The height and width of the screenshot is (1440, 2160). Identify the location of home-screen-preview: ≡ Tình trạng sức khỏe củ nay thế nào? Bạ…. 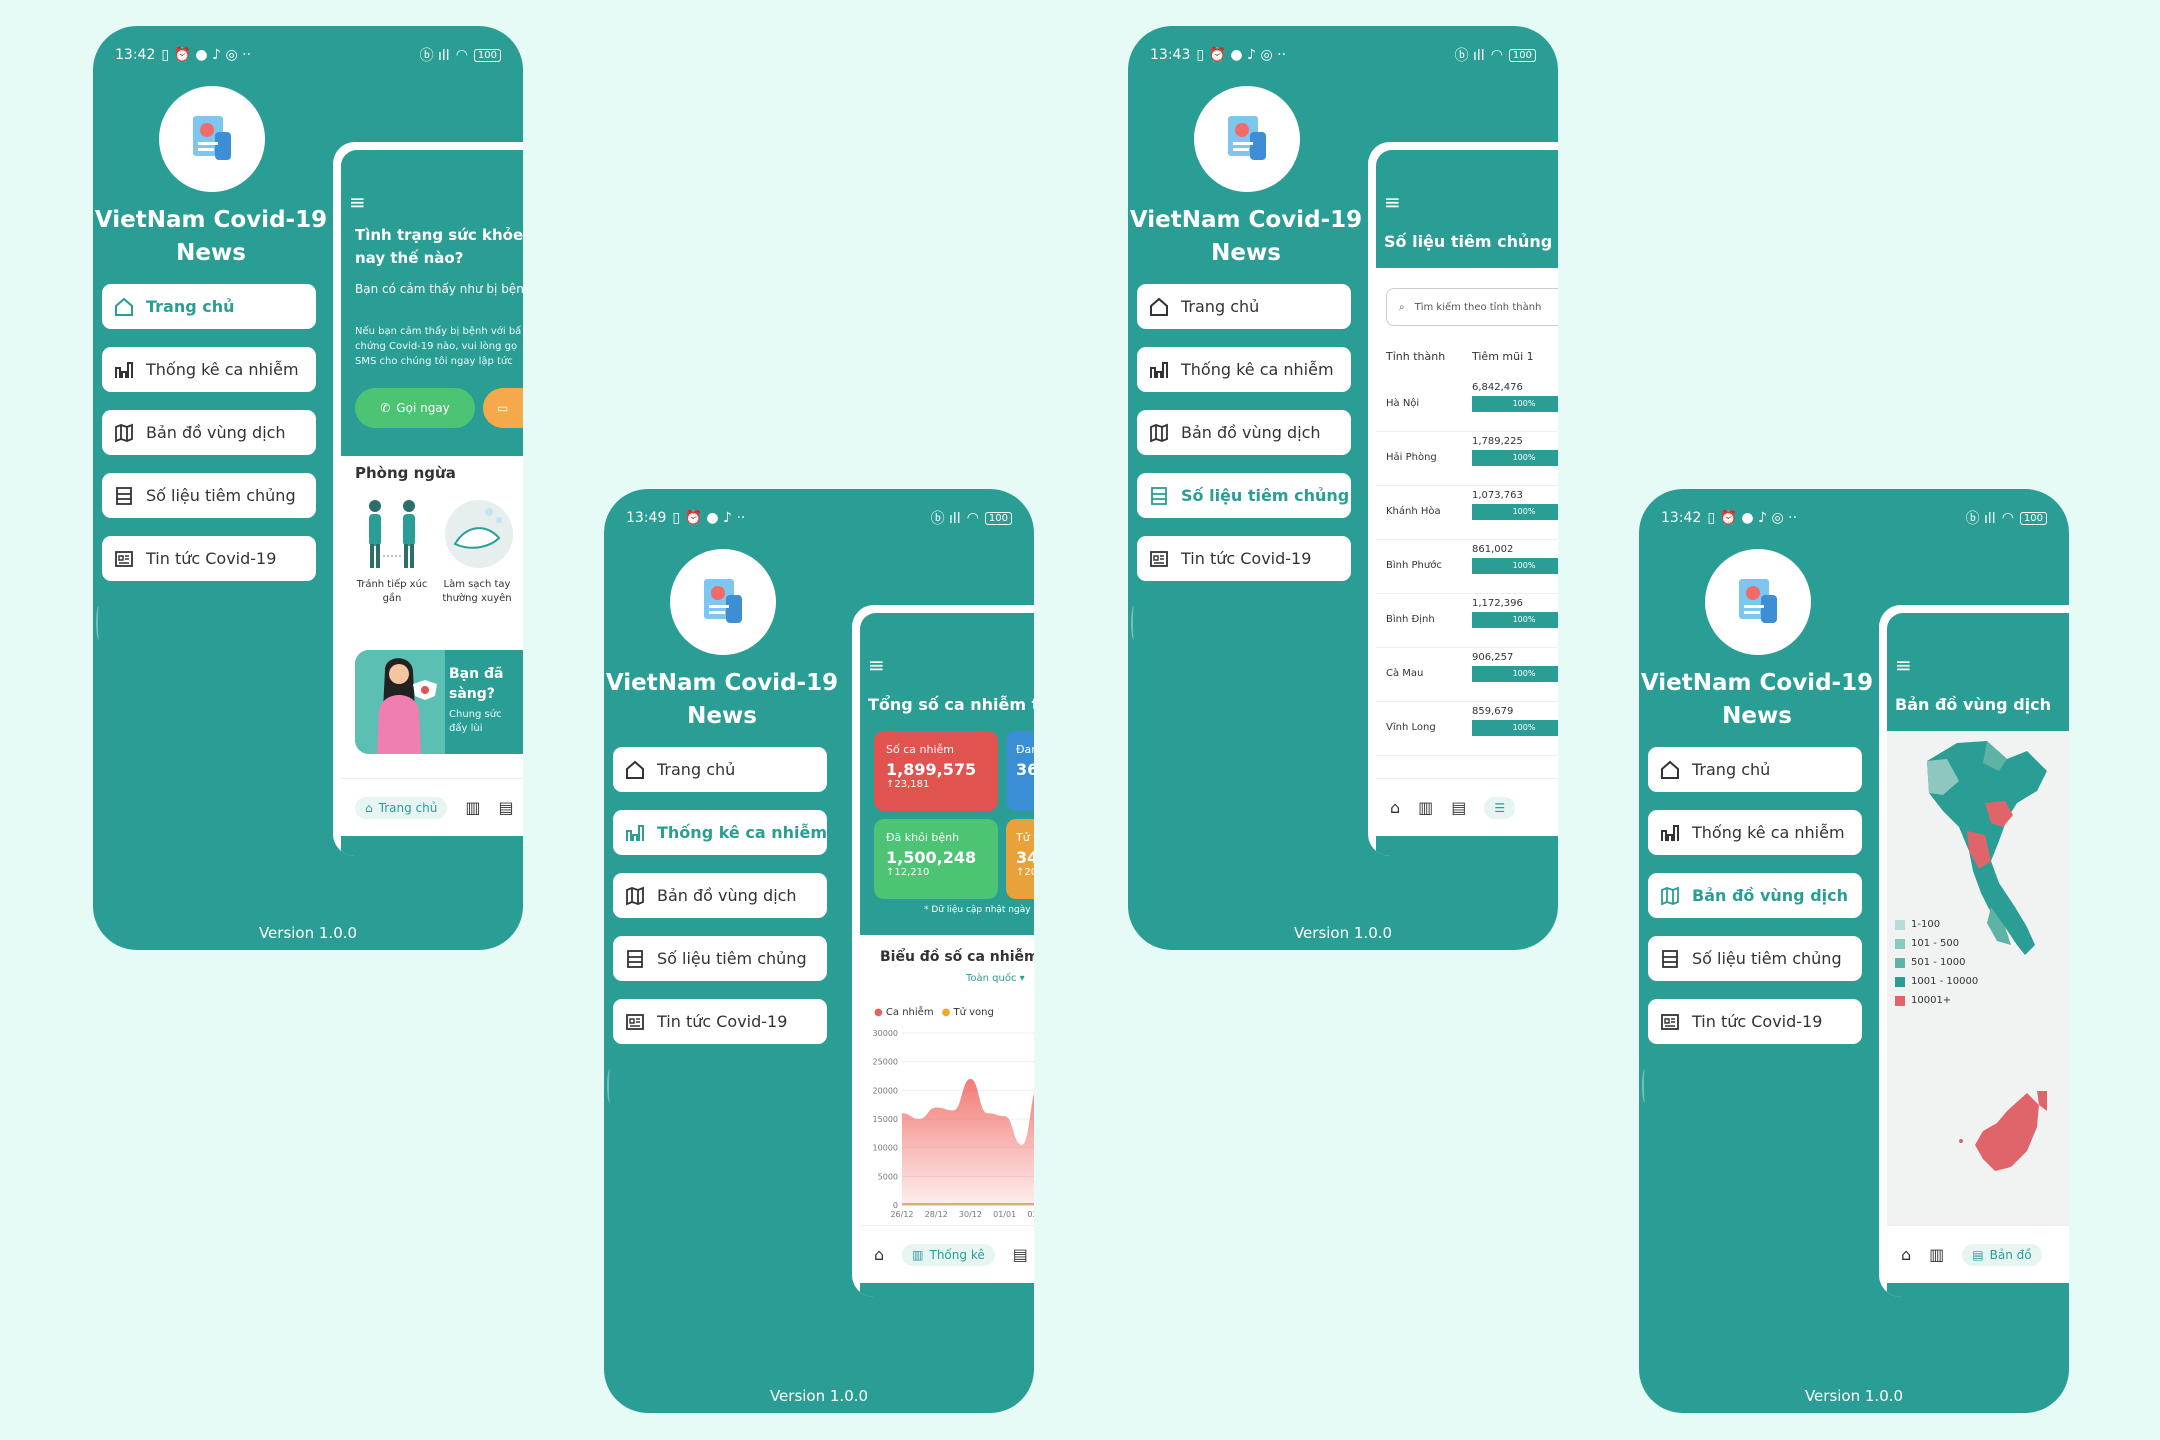
(428, 499).